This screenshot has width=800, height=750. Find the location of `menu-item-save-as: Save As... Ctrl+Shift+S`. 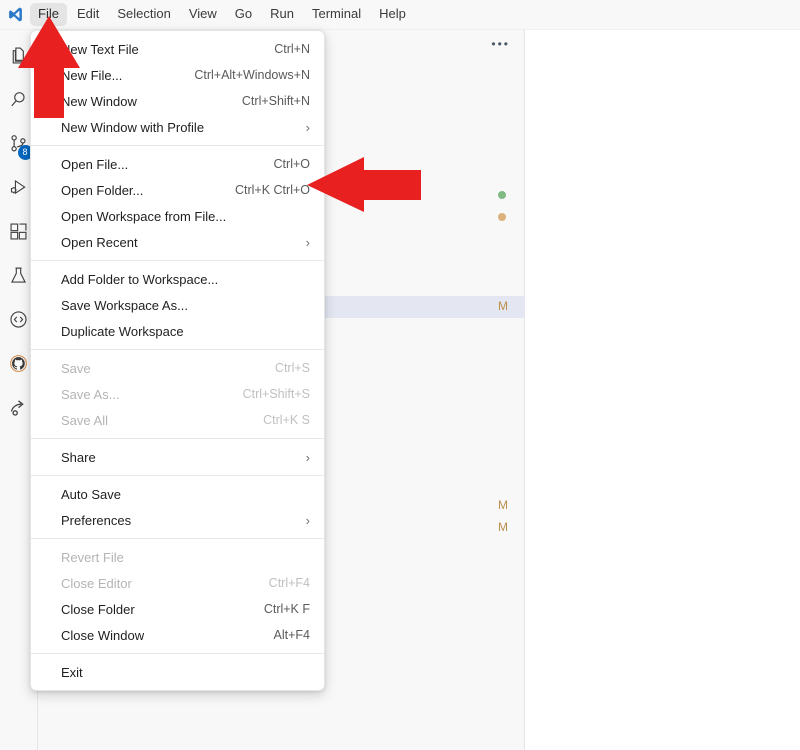

menu-item-save-as: Save As... Ctrl+Shift+S is located at coordinates (177, 394).